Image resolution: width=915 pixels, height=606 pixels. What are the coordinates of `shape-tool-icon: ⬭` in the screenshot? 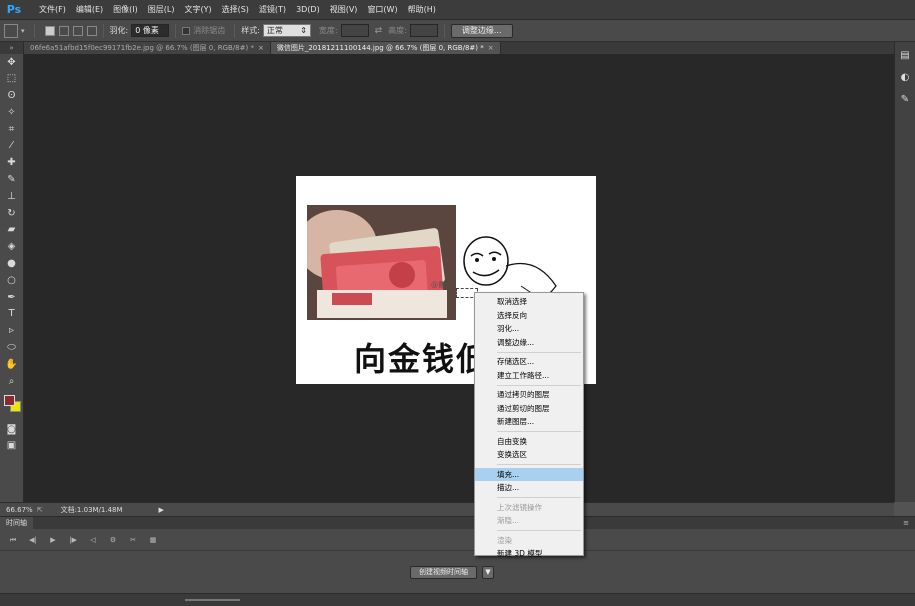 It's located at (12, 348).